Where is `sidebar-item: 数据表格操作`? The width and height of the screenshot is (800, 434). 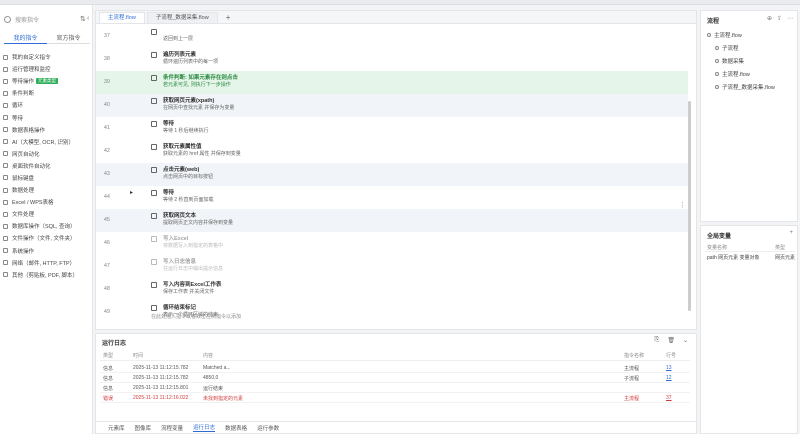 sidebar-item: 数据表格操作 is located at coordinates (46, 130).